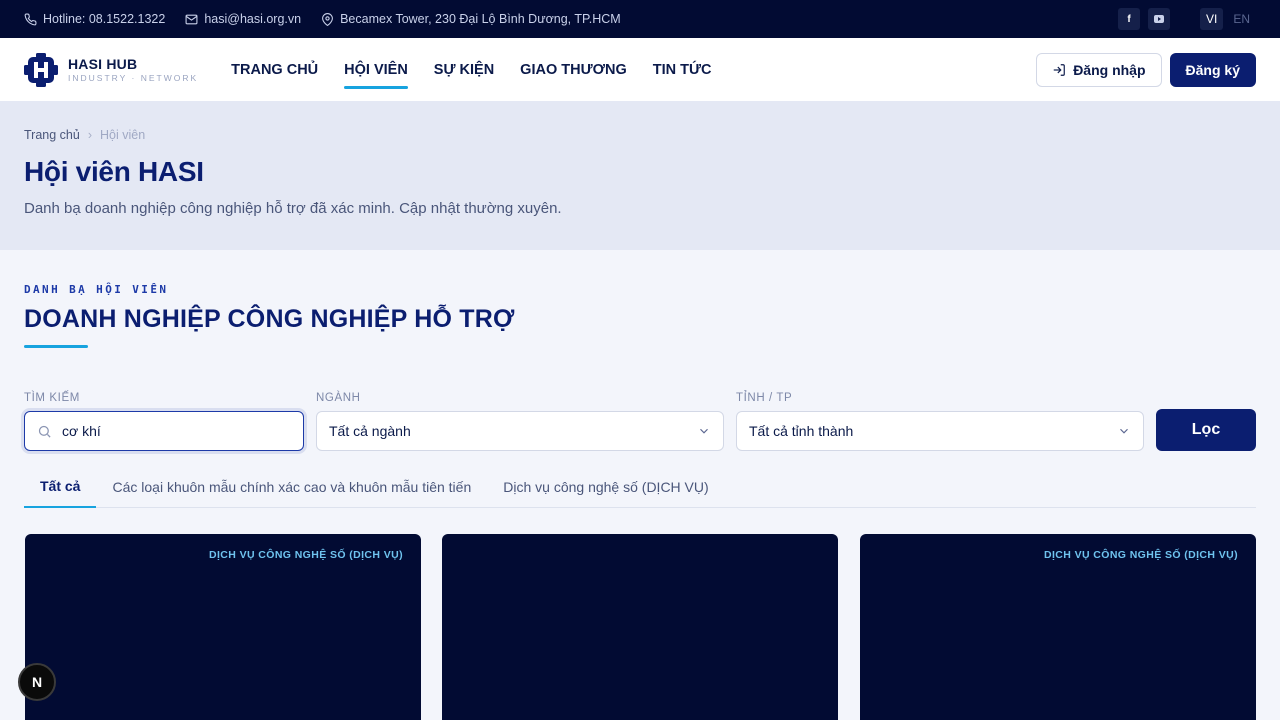 Image resolution: width=1280 pixels, height=720 pixels. What do you see at coordinates (328, 19) in the screenshot?
I see `map-pin-icon` at bounding box center [328, 19].